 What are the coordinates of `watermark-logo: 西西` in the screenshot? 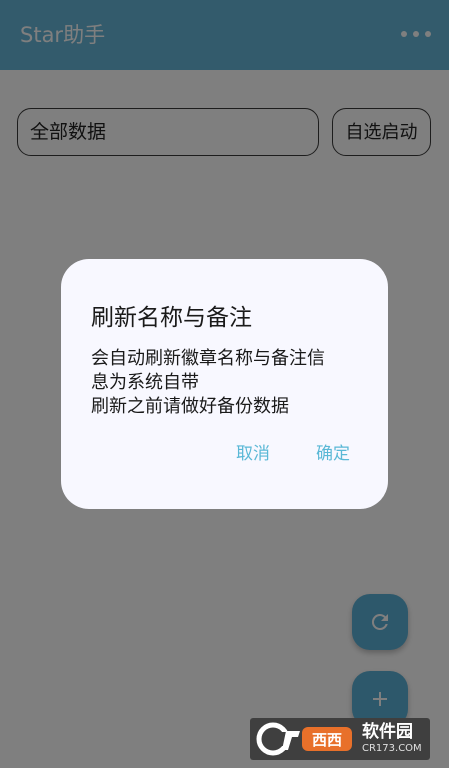 It's located at (304, 739).